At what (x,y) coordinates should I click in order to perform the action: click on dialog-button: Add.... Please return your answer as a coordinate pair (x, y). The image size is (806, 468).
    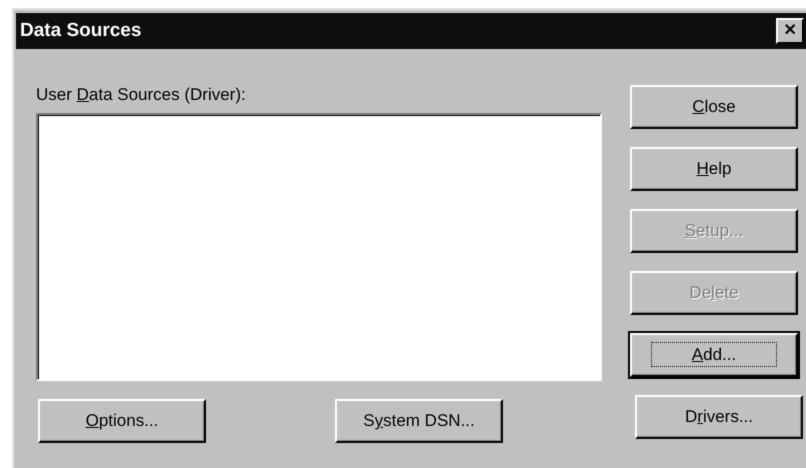
    Looking at the image, I should click on (714, 355).